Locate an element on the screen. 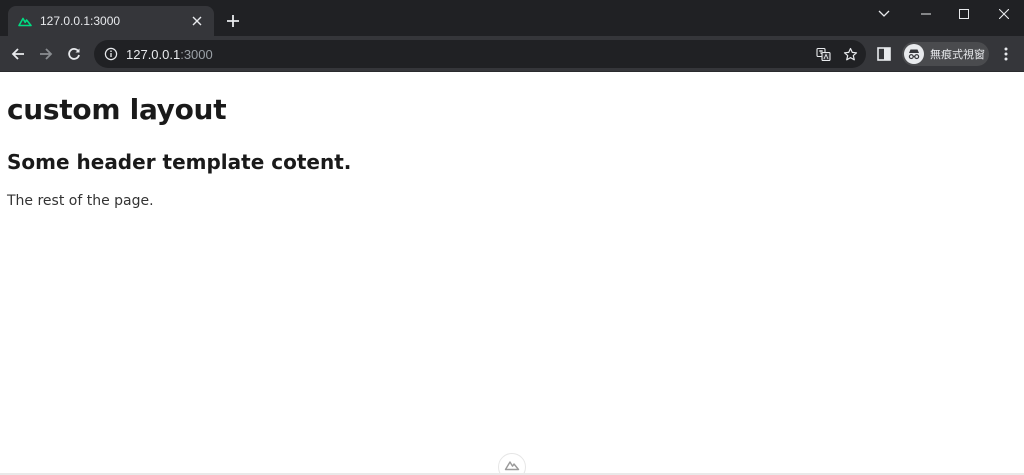 The height and width of the screenshot is (475, 1024). page-title: custom layout is located at coordinates (117, 109).